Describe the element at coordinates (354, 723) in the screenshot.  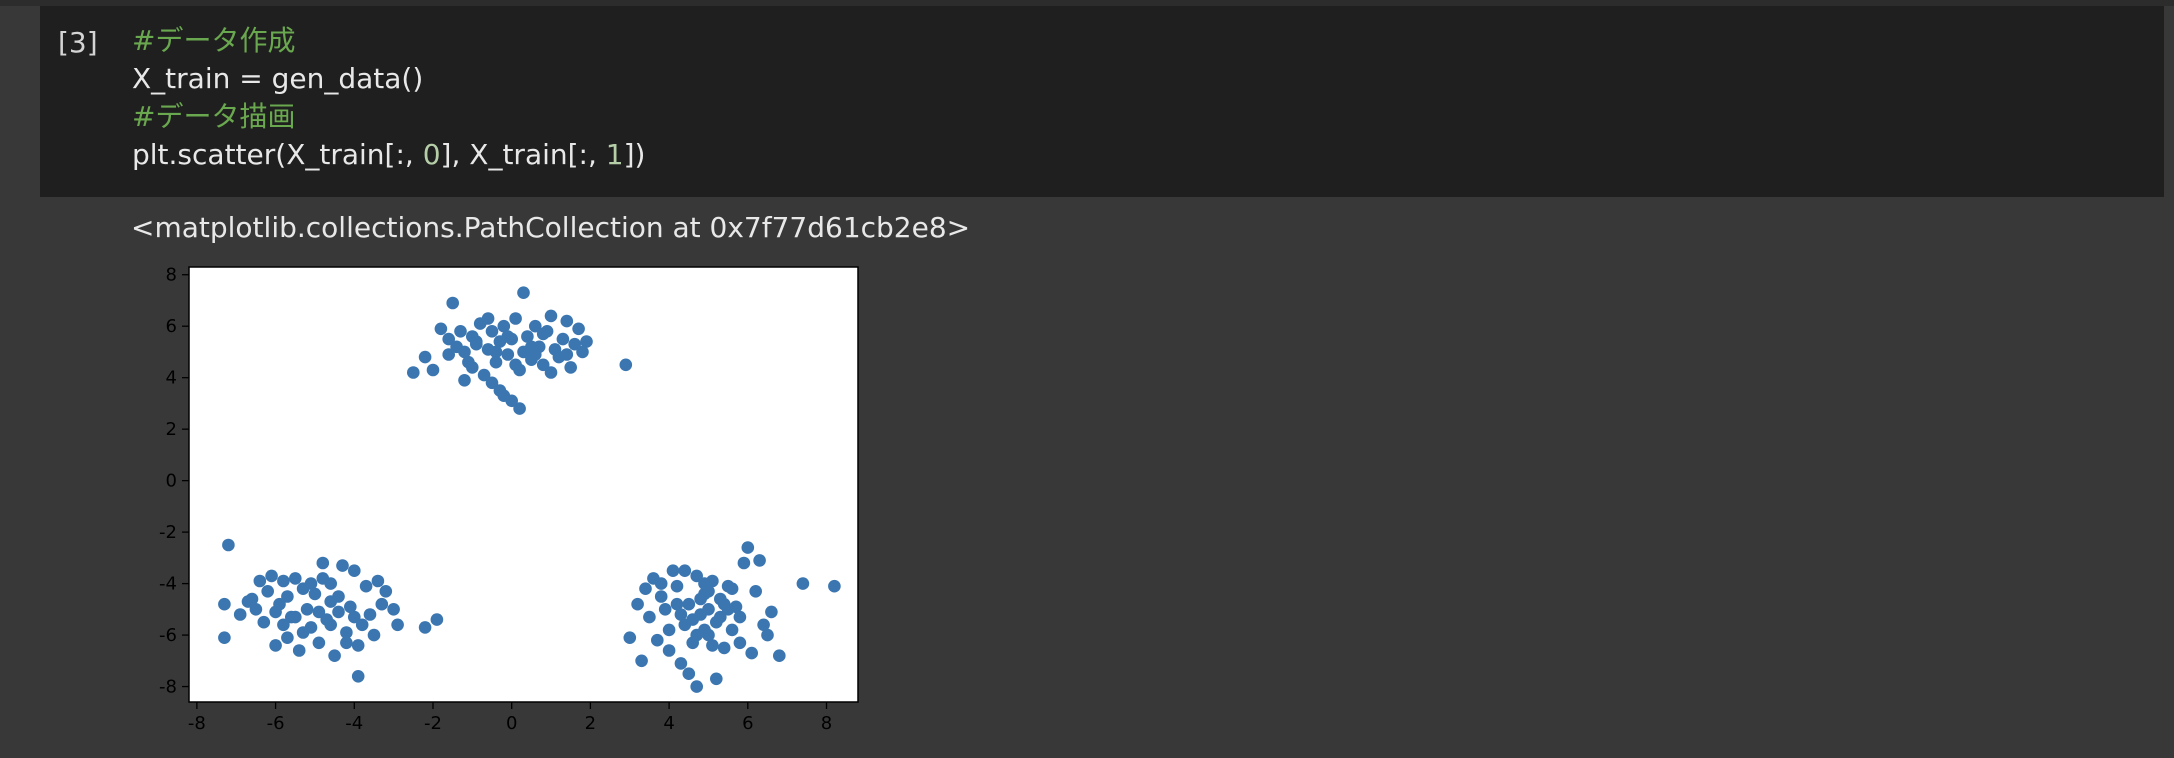
I see `x-tick-label: -4` at that location.